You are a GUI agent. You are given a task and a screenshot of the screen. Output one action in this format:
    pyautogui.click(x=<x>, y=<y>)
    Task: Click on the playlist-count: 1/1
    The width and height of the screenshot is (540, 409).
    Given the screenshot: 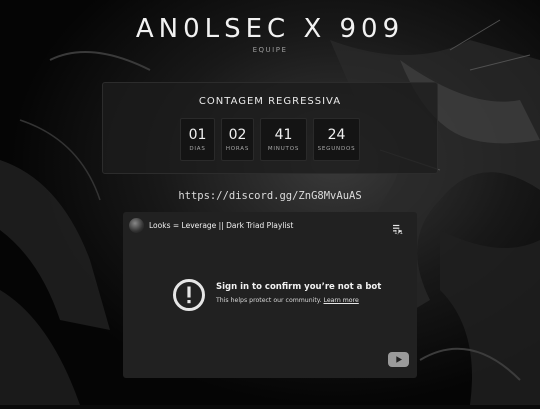 What is the action you would take?
    pyautogui.click(x=398, y=233)
    